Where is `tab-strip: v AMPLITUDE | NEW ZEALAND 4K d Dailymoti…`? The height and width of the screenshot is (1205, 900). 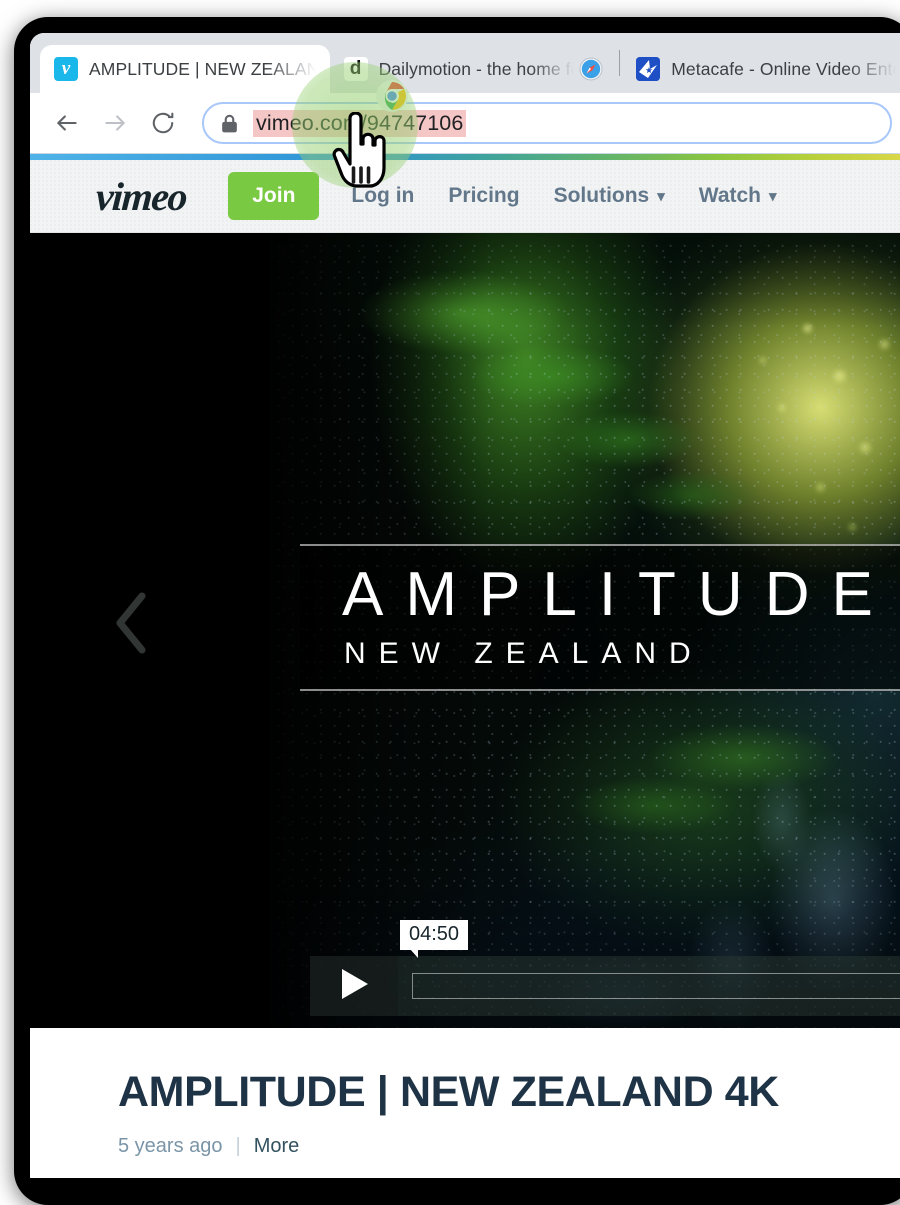 tab-strip: v AMPLITUDE | NEW ZEALAND 4K d Dailymoti… is located at coordinates (465, 63).